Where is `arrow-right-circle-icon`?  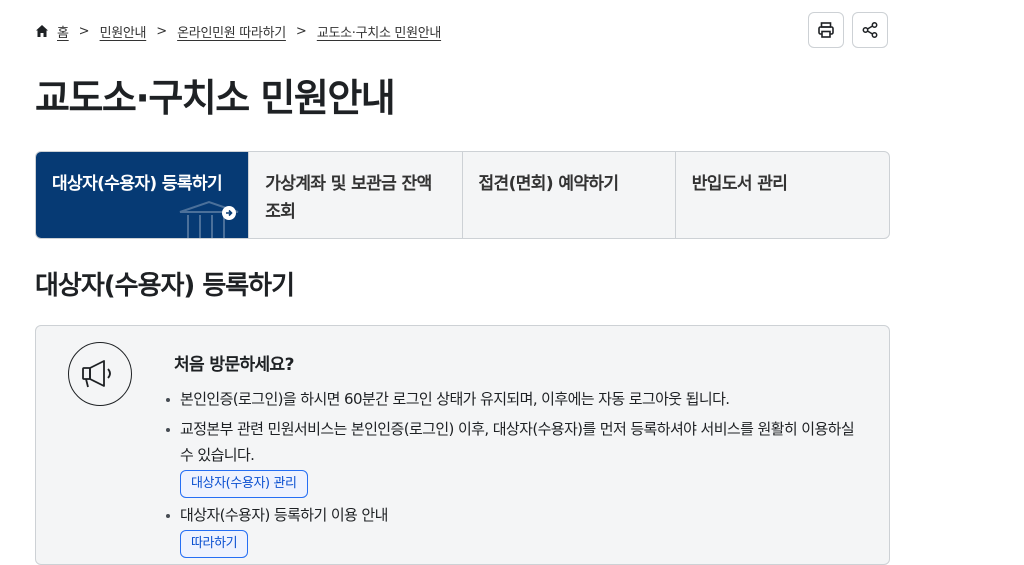 arrow-right-circle-icon is located at coordinates (229, 213).